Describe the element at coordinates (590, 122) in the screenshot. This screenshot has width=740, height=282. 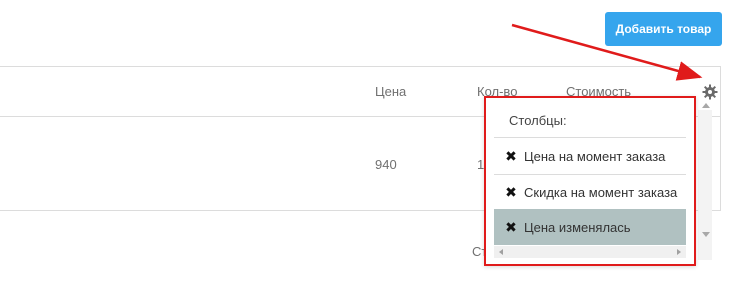
I see `columns-menu-title: Столбцы:` at that location.